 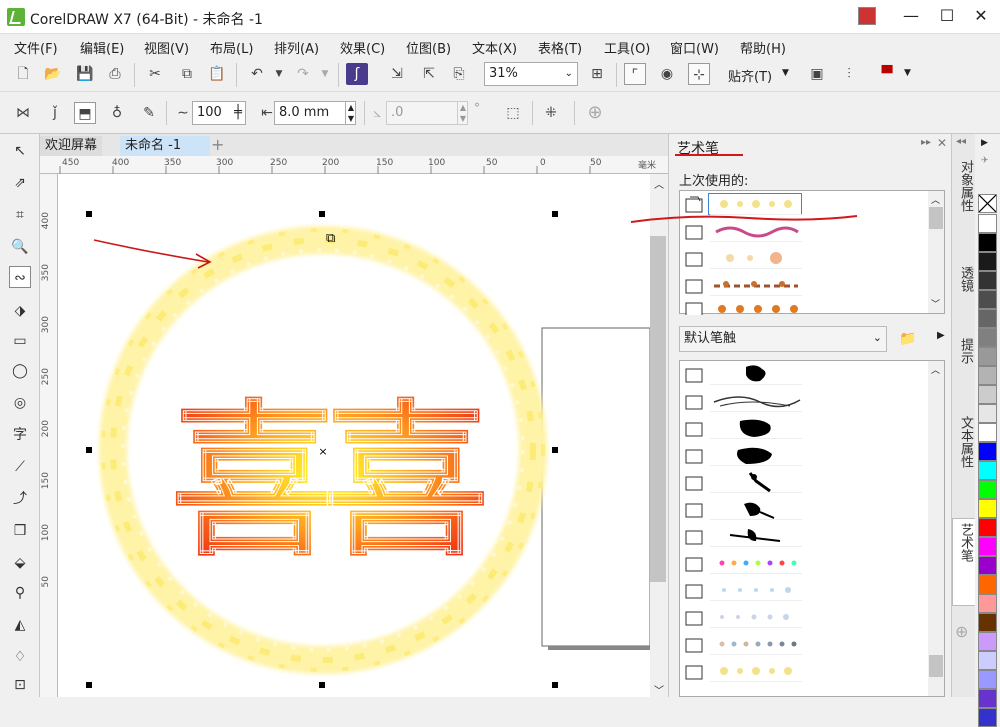 I want to click on tab-artistic-media: 艺术笔, so click(x=963, y=562).